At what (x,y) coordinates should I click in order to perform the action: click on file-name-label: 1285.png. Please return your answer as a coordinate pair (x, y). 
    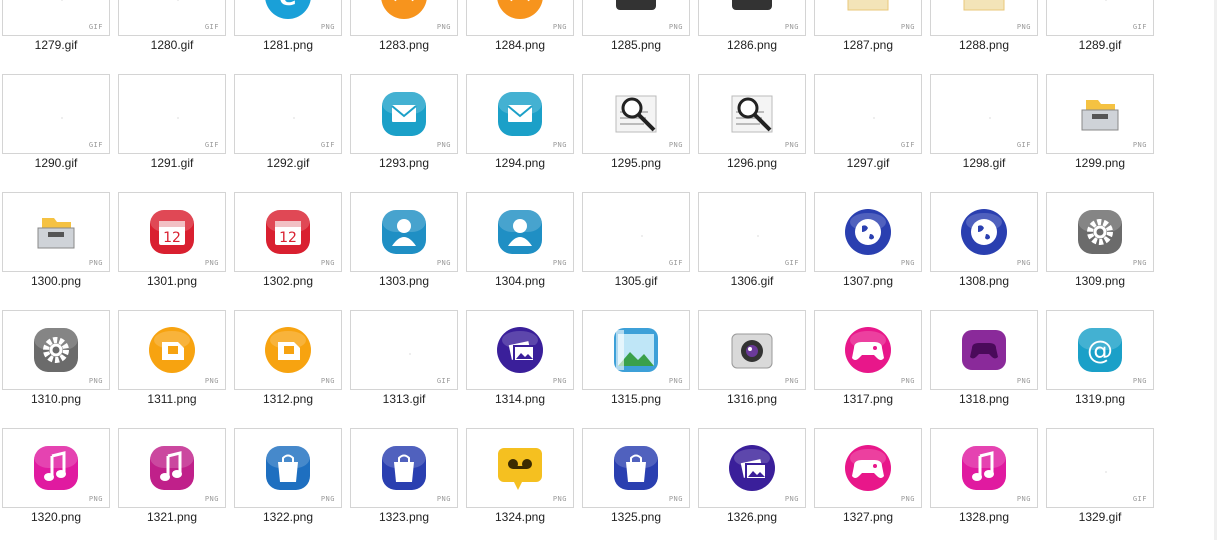
    Looking at the image, I should click on (636, 45).